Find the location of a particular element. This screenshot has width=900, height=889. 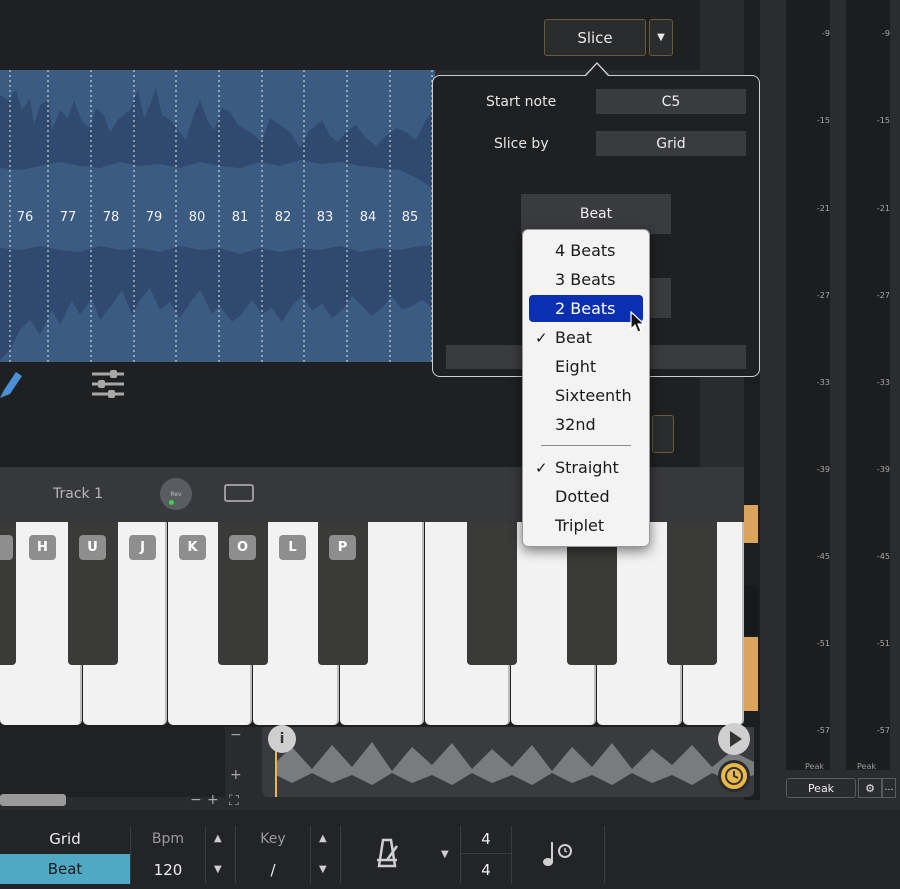

menu-item-32nd: 32nd is located at coordinates (586, 424).